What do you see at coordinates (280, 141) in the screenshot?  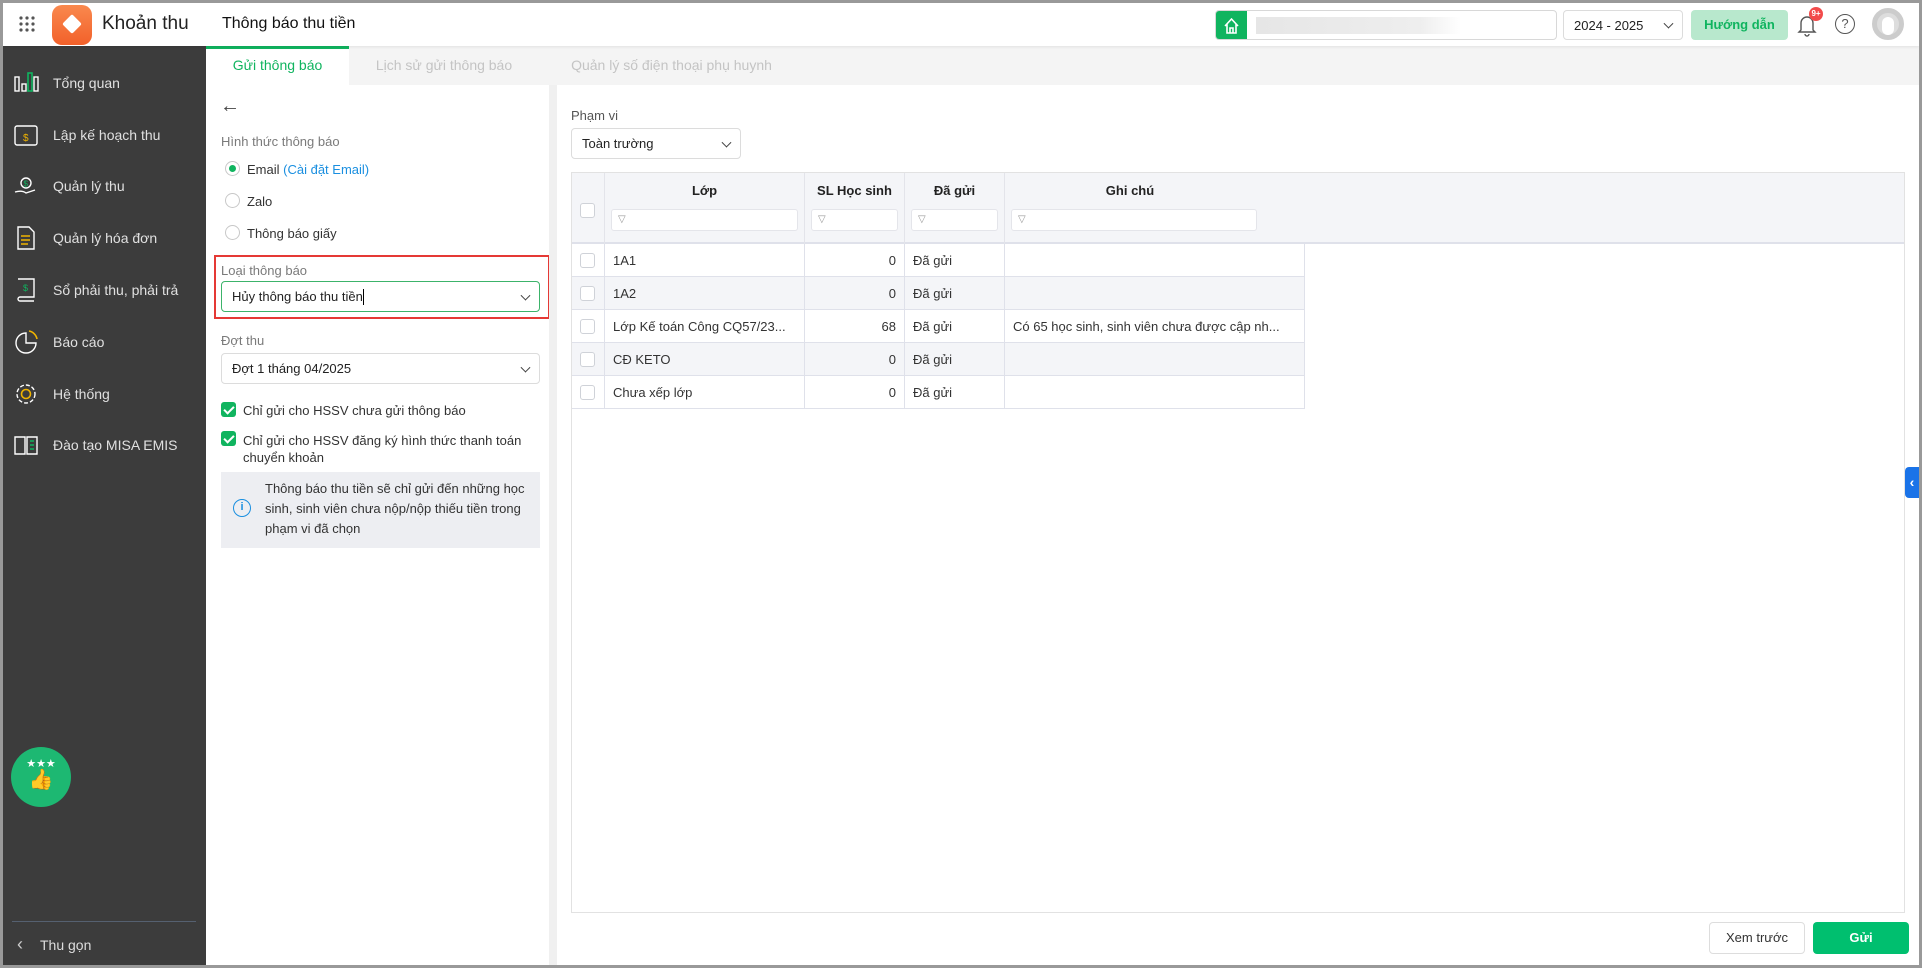 I see `method-label: Hình thức thông báo` at bounding box center [280, 141].